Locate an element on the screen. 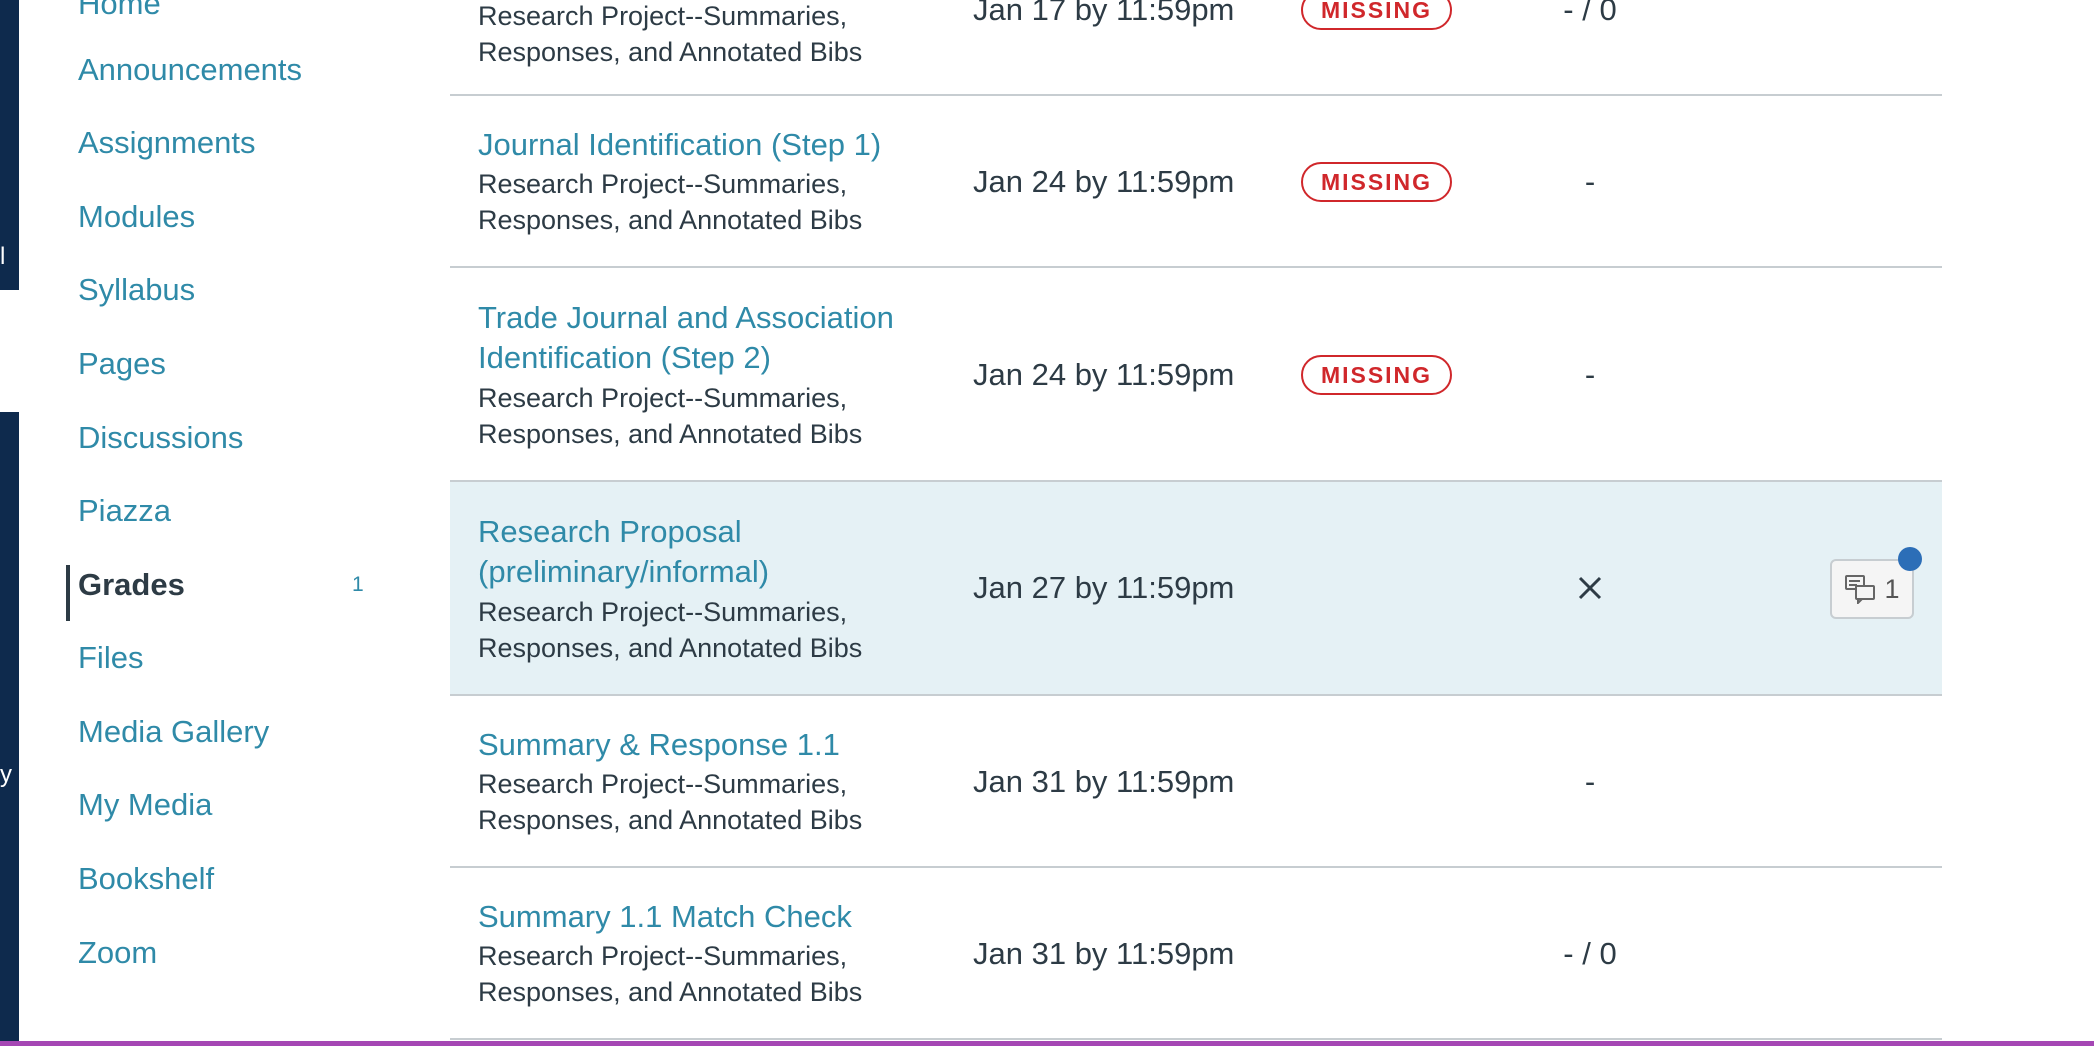 The image size is (2094, 1046). nav-link-home: Home is located at coordinates (119, 12).